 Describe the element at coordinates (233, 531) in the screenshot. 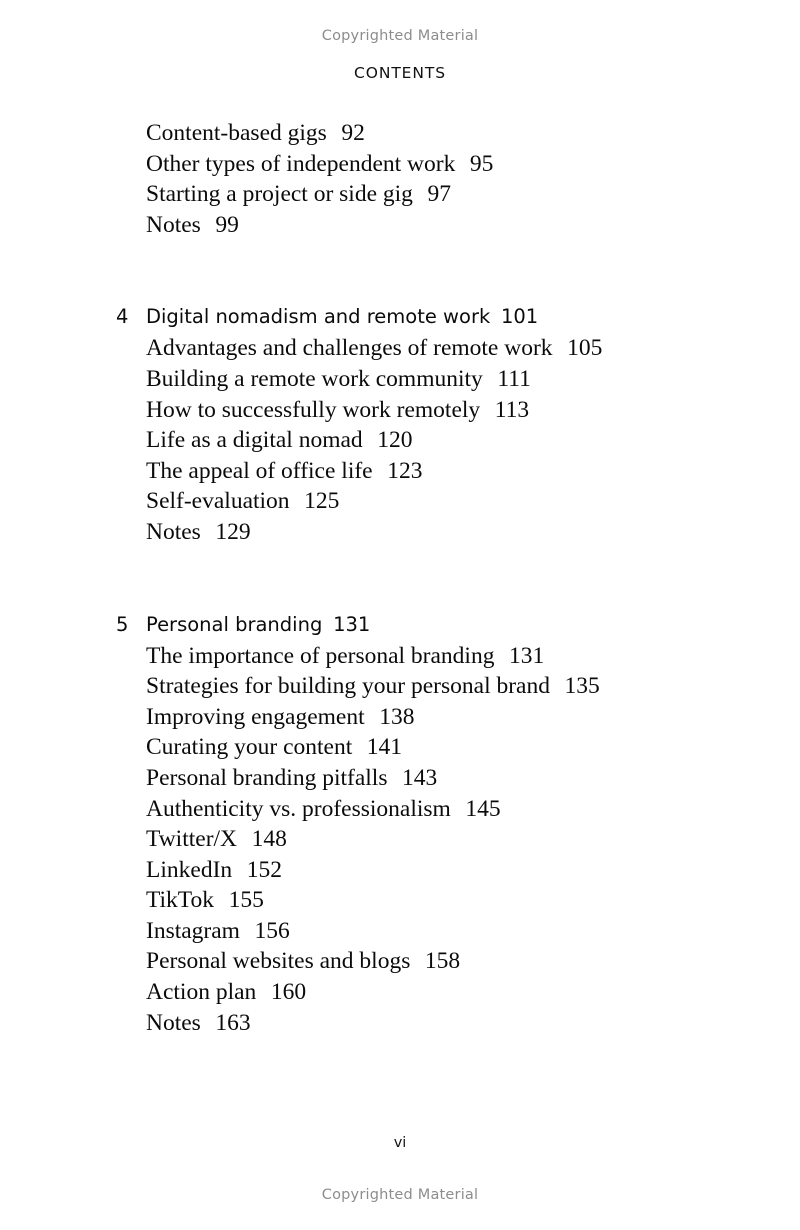

I see `toc-entry-page-number: 129` at that location.